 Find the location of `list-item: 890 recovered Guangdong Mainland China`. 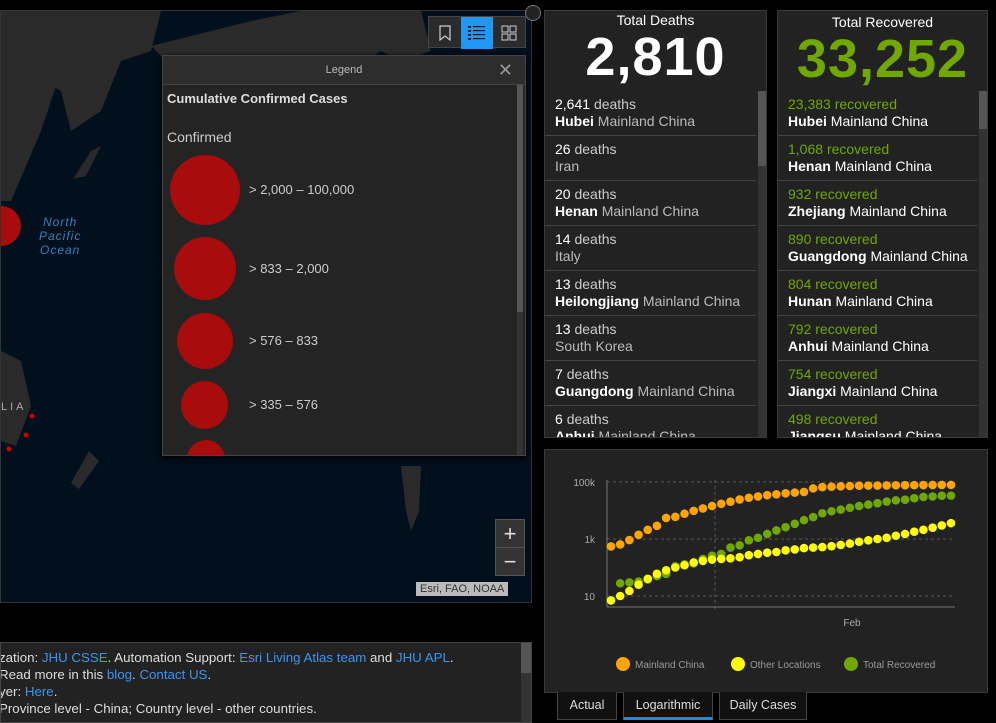

list-item: 890 recovered Guangdong Mainland China is located at coordinates (877, 248).